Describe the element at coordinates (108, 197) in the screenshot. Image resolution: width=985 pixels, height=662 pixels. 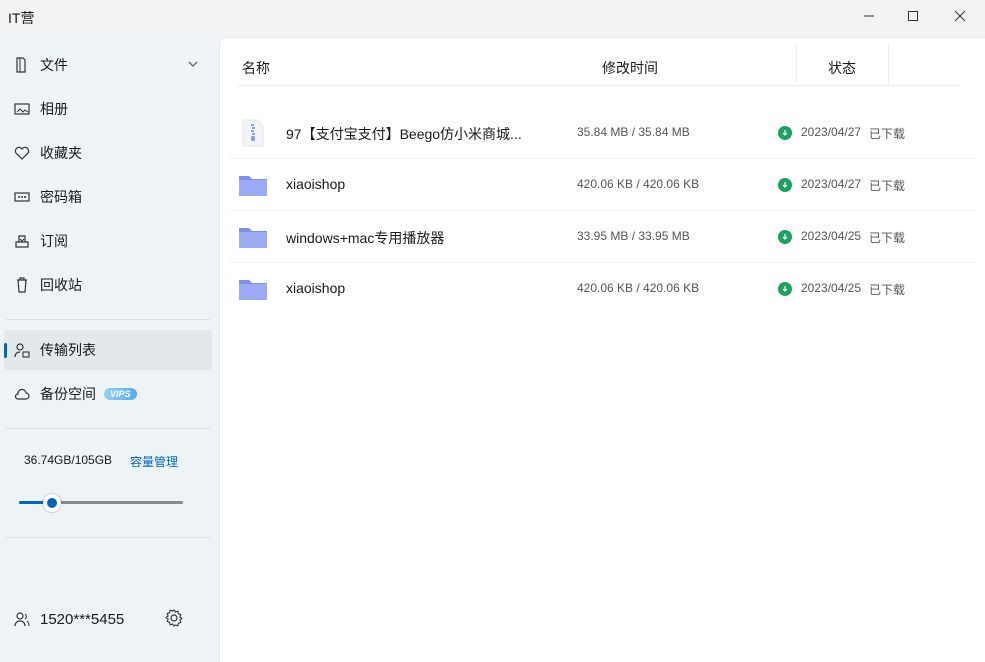
I see `sidebar-item-password-box: 密码箱` at that location.